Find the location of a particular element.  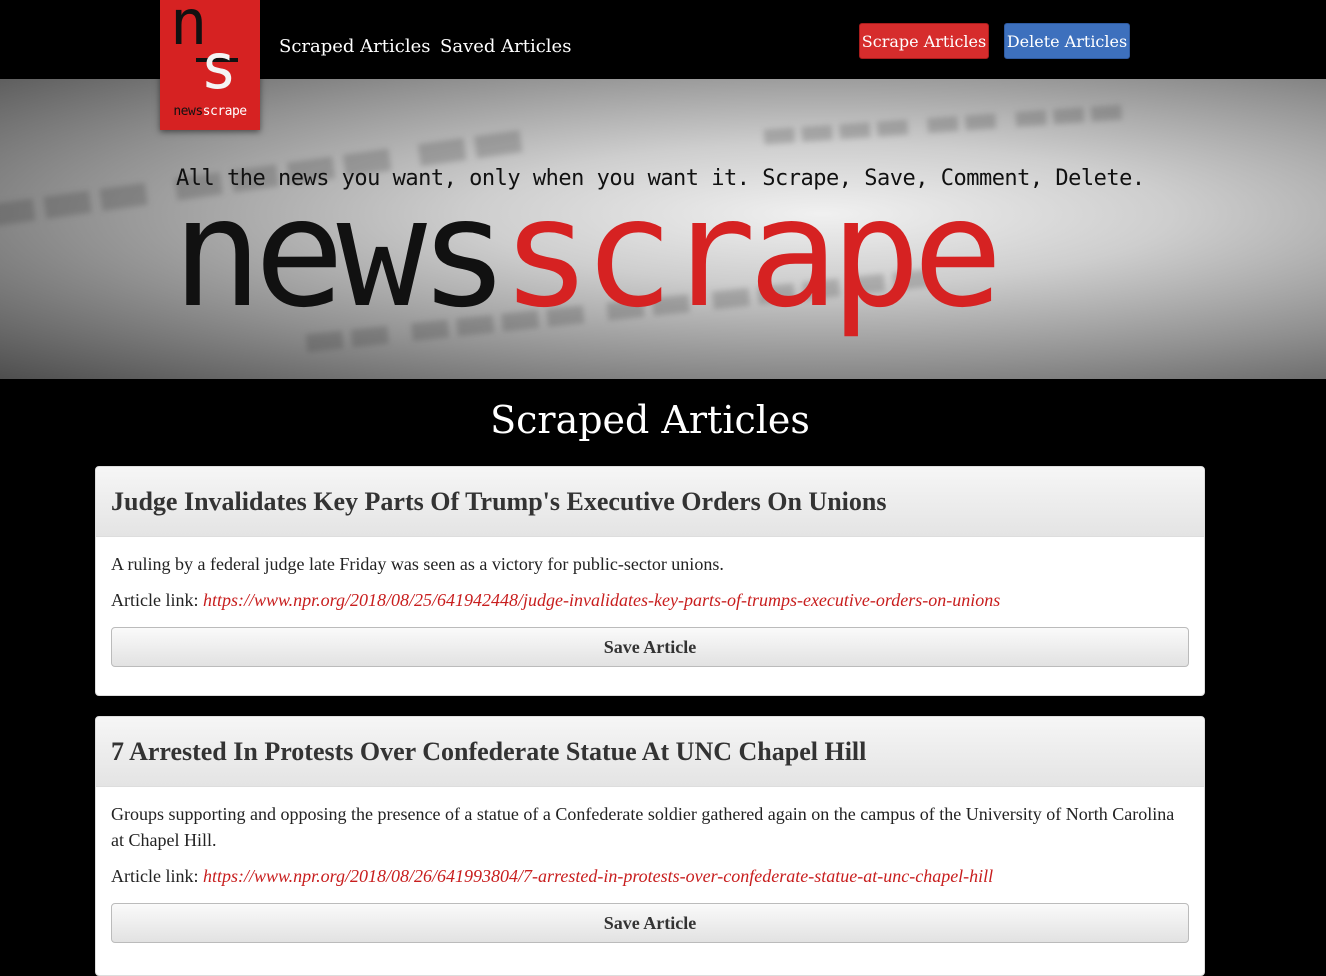

hero-title: newsscrape is located at coordinates (587, 254).